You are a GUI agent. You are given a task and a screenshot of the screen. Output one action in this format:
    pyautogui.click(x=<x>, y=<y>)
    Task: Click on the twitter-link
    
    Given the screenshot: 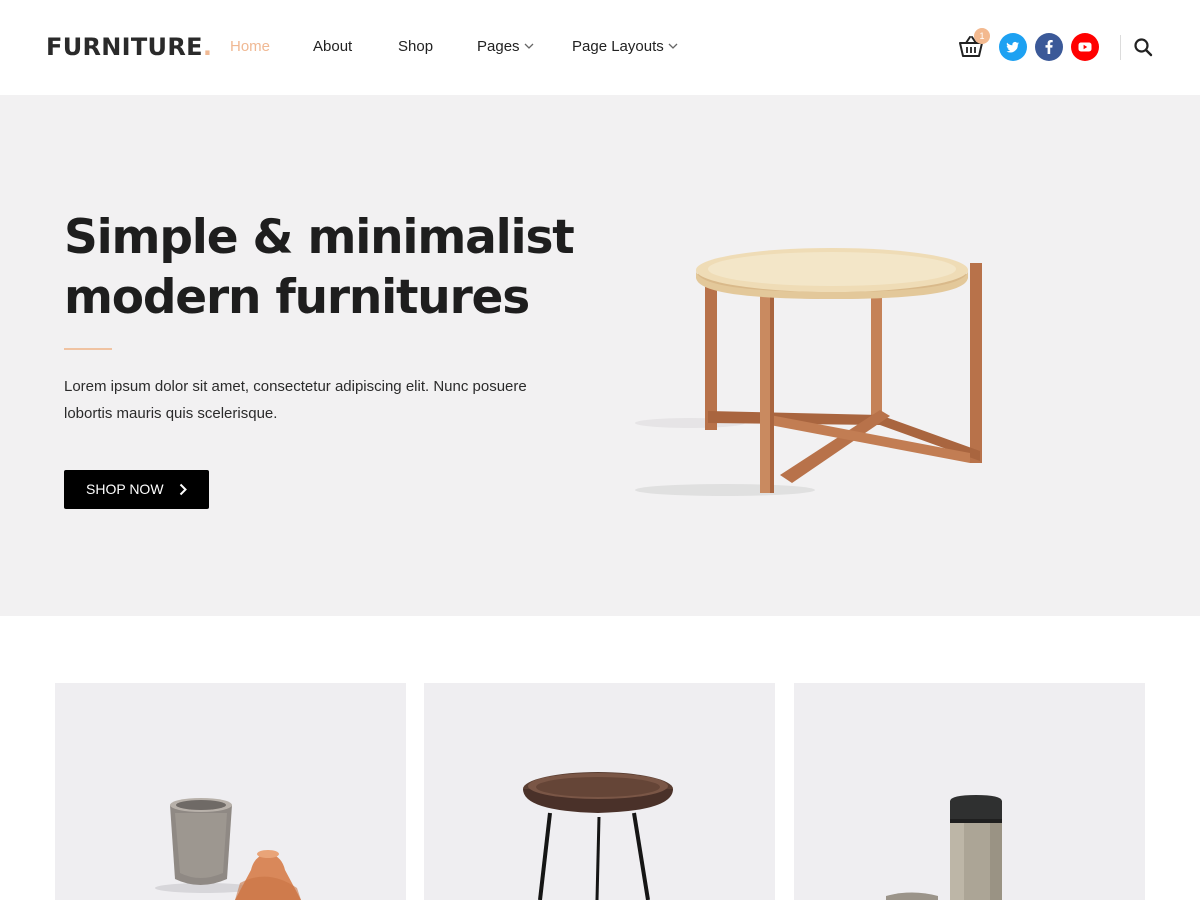 What is the action you would take?
    pyautogui.click(x=1013, y=47)
    